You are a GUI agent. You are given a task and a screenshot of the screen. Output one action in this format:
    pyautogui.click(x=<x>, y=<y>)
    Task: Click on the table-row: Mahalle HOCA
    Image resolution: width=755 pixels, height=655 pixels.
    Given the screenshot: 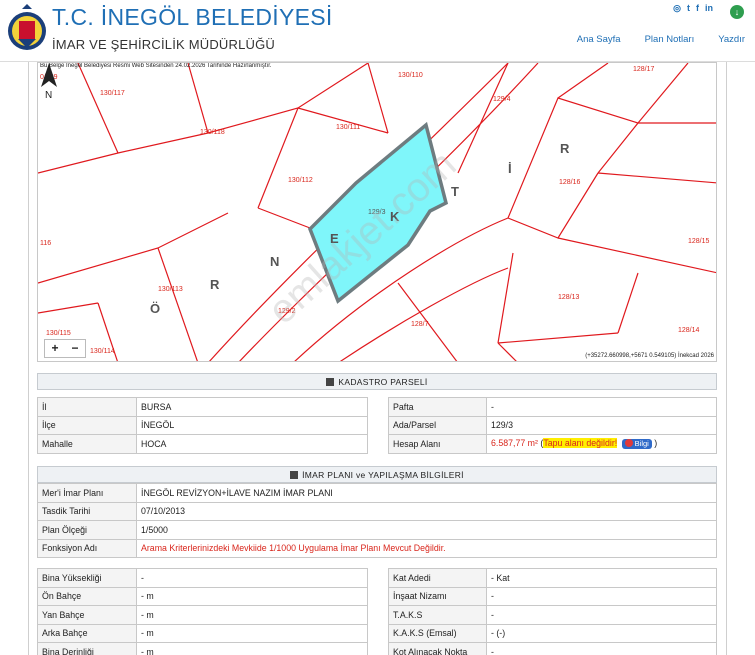 What is the action you would take?
    pyautogui.click(x=202, y=444)
    